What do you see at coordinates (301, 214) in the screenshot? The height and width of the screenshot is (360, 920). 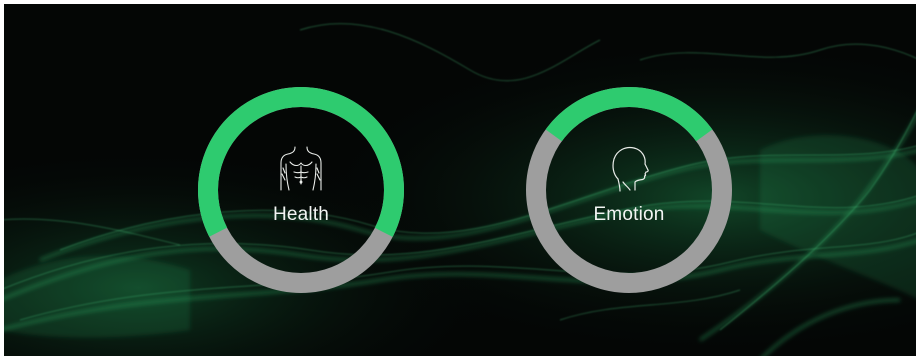 I see `health-label: Health` at bounding box center [301, 214].